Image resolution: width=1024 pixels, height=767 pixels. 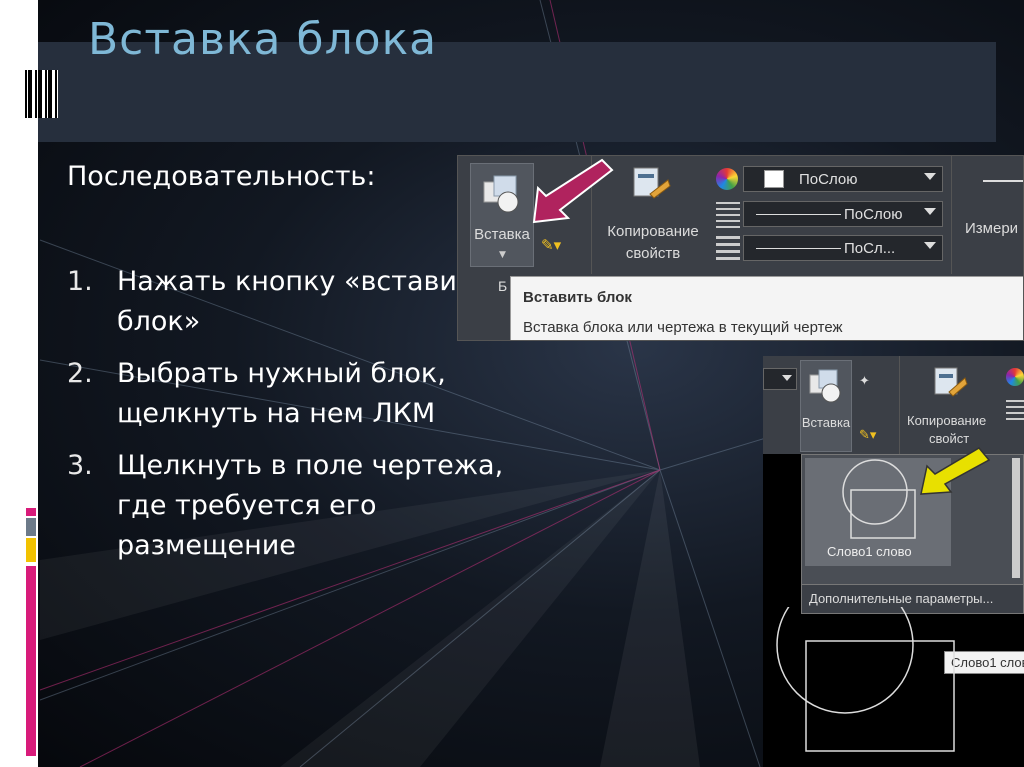 I want to click on panel-label: Б, so click(x=503, y=286).